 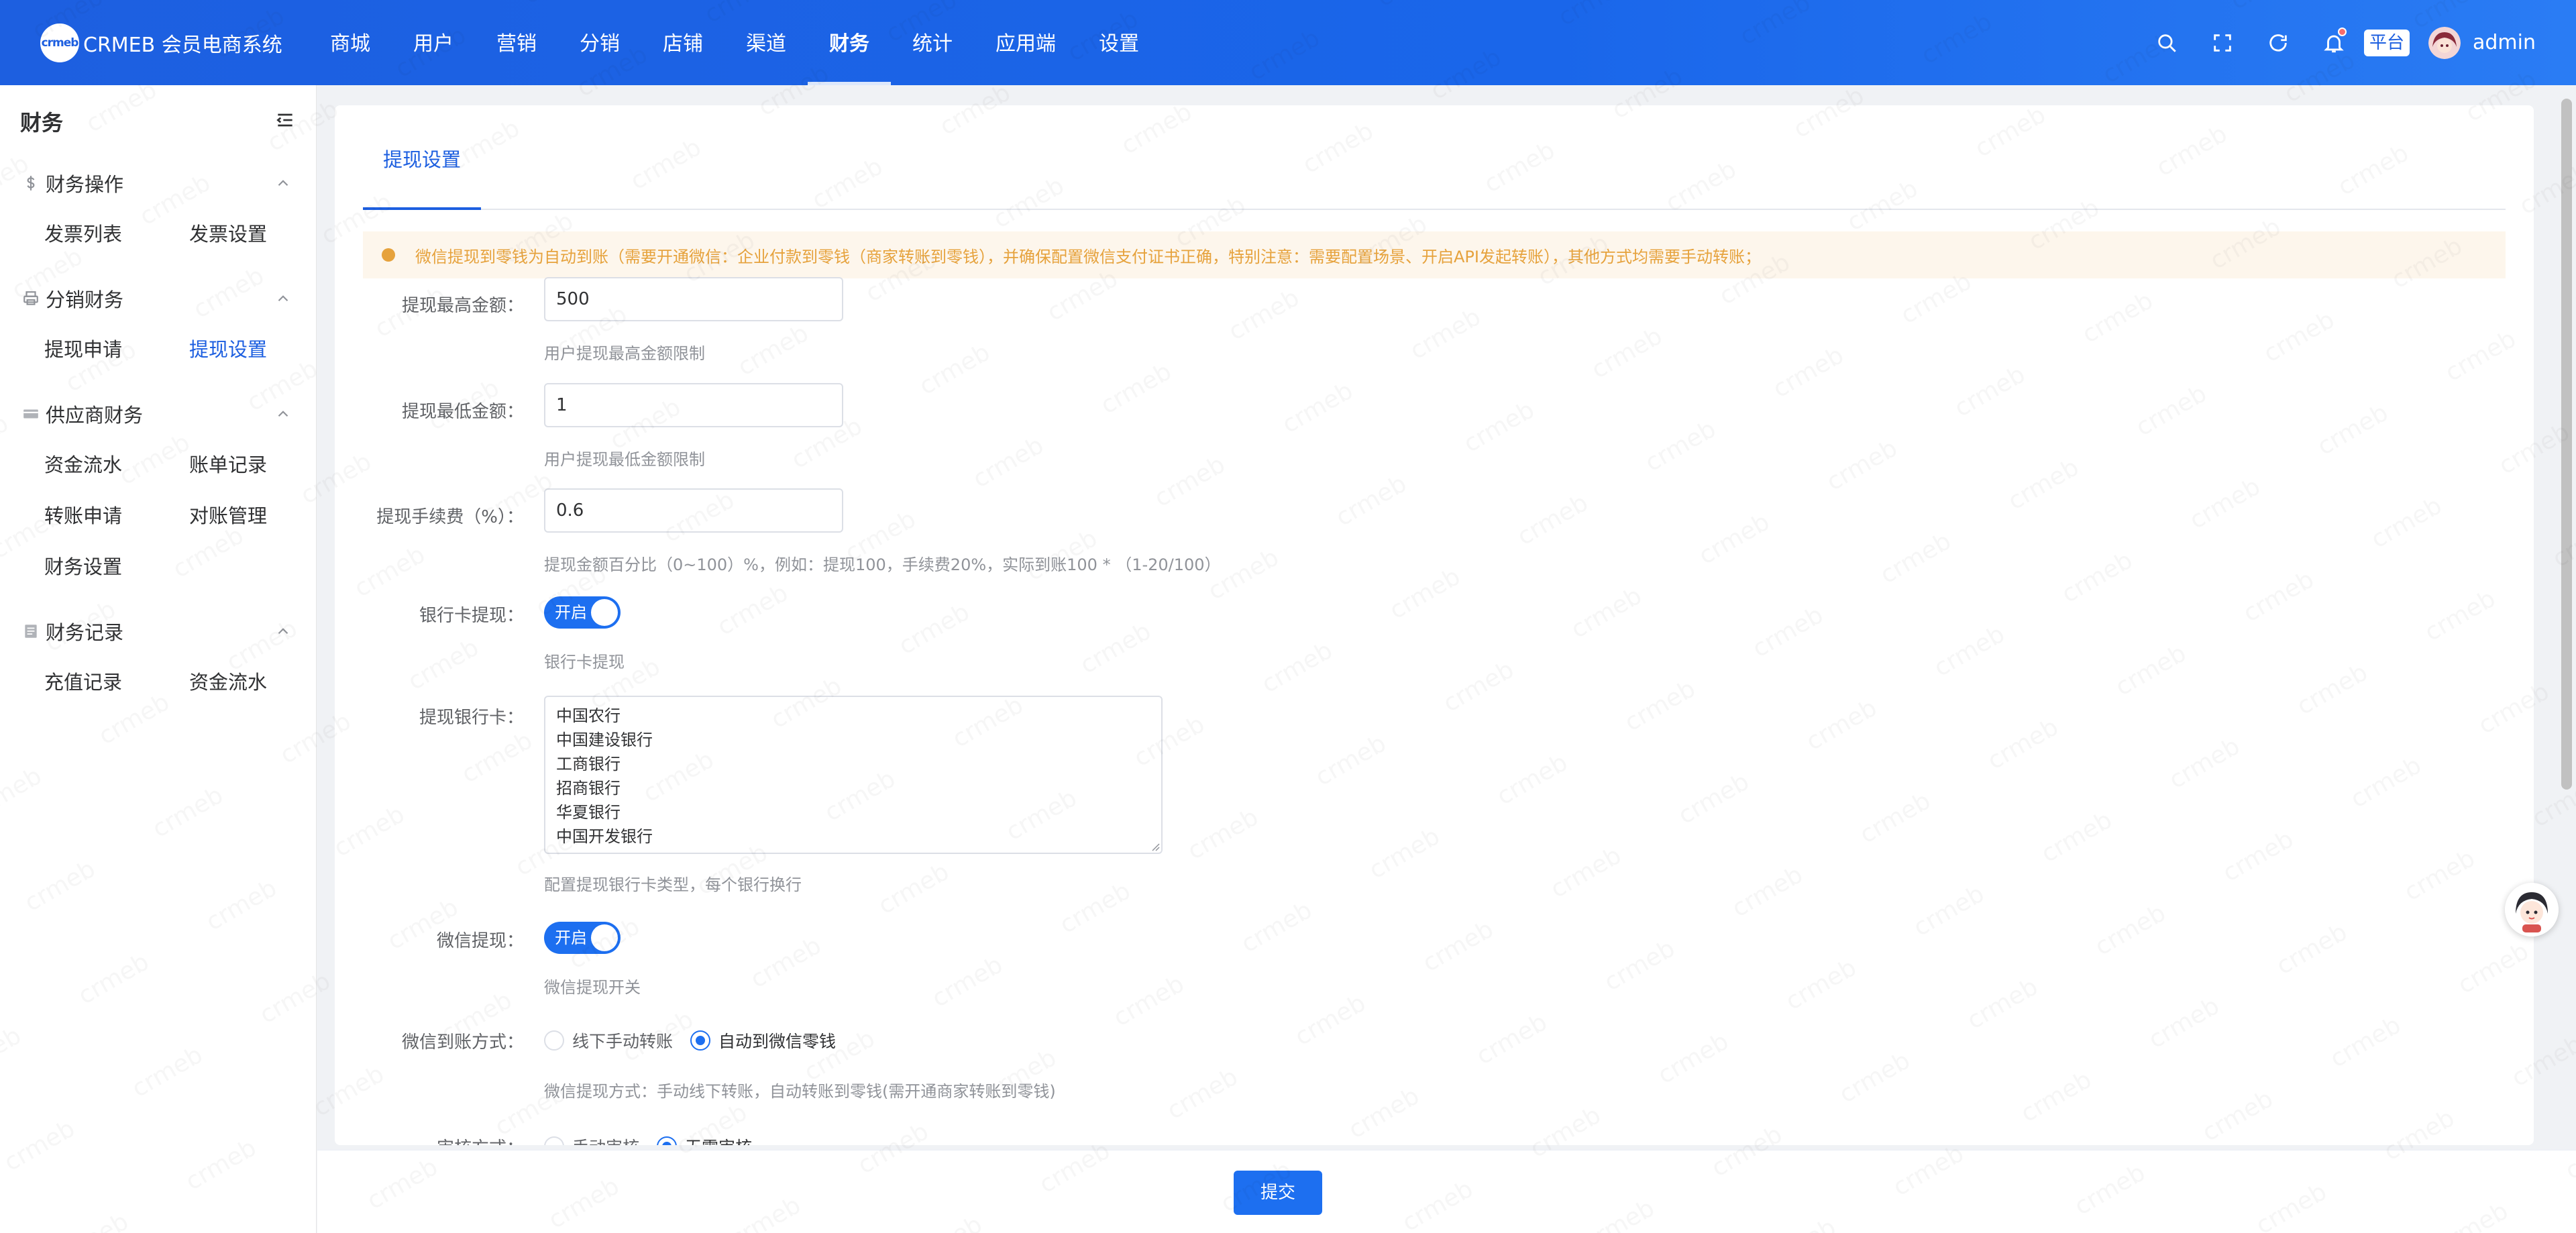 I want to click on form-tip: 配置提现银行卡类型，每个银行换行, so click(x=673, y=885).